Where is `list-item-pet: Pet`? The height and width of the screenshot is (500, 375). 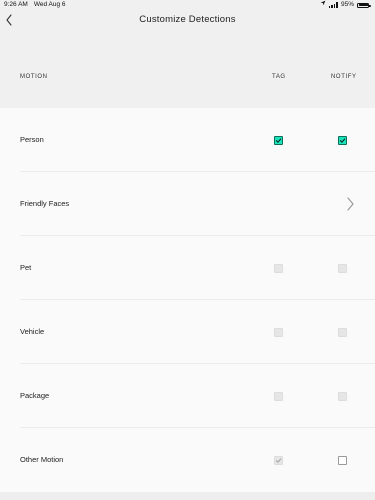
list-item-pet: Pet is located at coordinates (187, 268).